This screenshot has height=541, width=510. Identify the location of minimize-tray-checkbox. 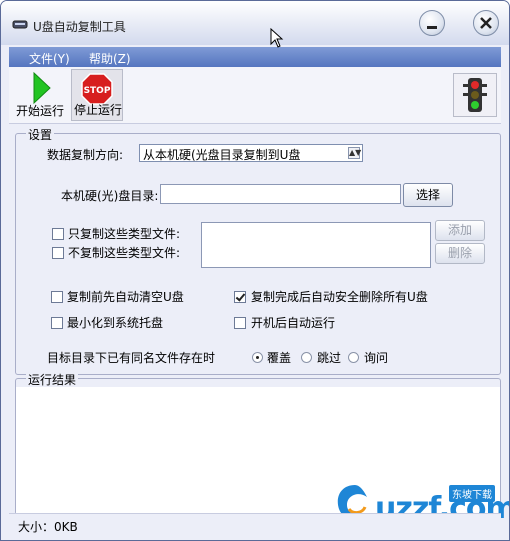
(57, 323).